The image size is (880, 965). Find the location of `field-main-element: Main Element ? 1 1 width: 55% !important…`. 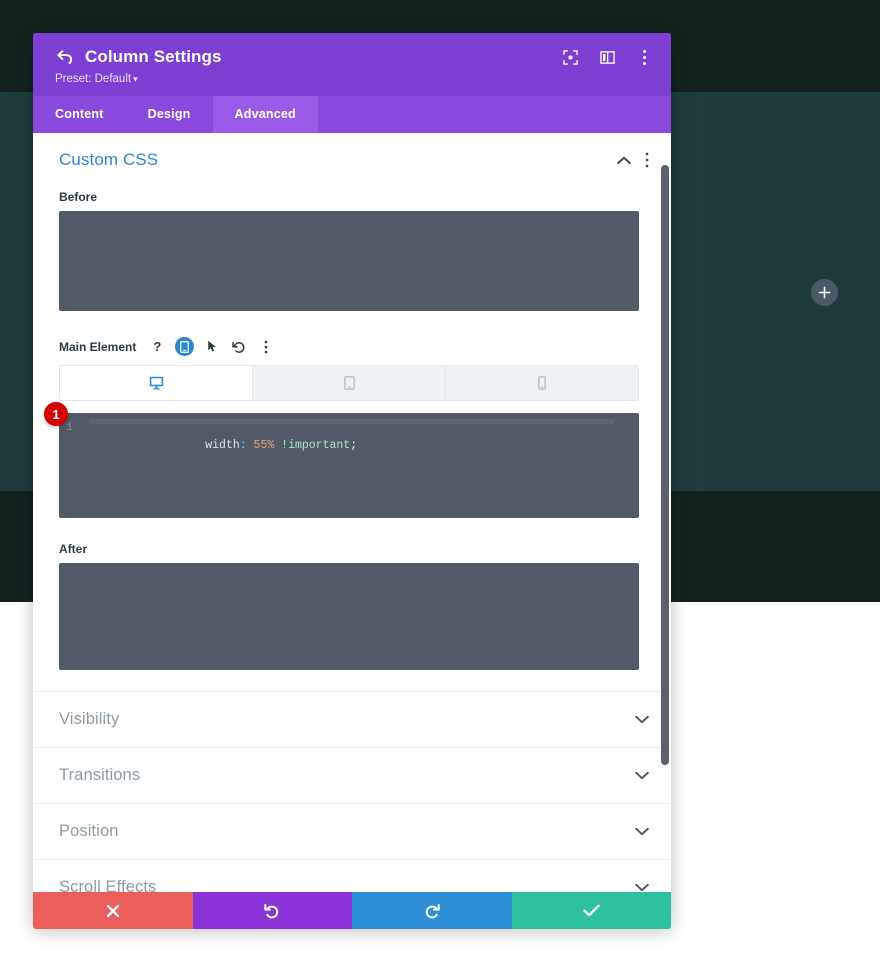

field-main-element: Main Element ? 1 1 width: 55% !important… is located at coordinates (352, 427).